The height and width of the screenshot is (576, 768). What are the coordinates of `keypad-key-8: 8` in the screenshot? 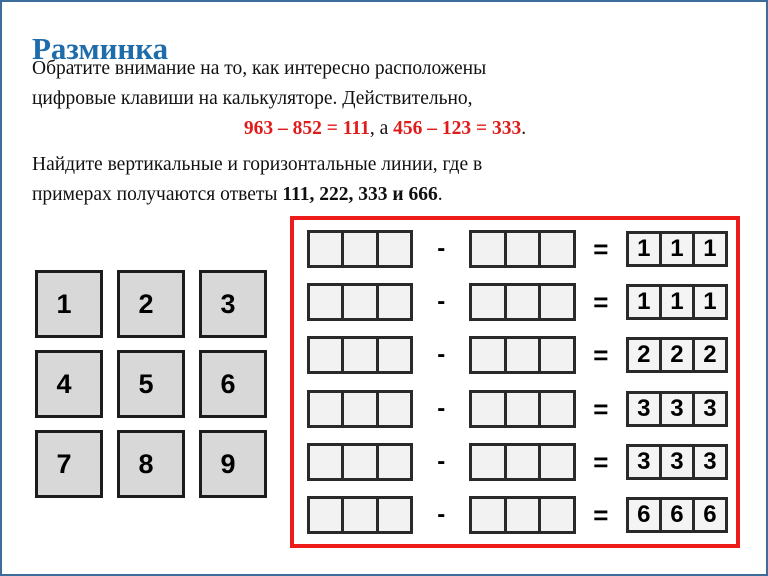 It's located at (151, 464).